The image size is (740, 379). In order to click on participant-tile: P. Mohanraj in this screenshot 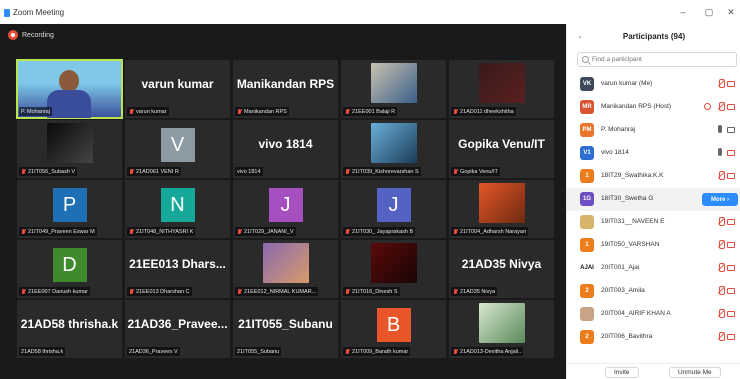, I will do `click(69, 89)`.